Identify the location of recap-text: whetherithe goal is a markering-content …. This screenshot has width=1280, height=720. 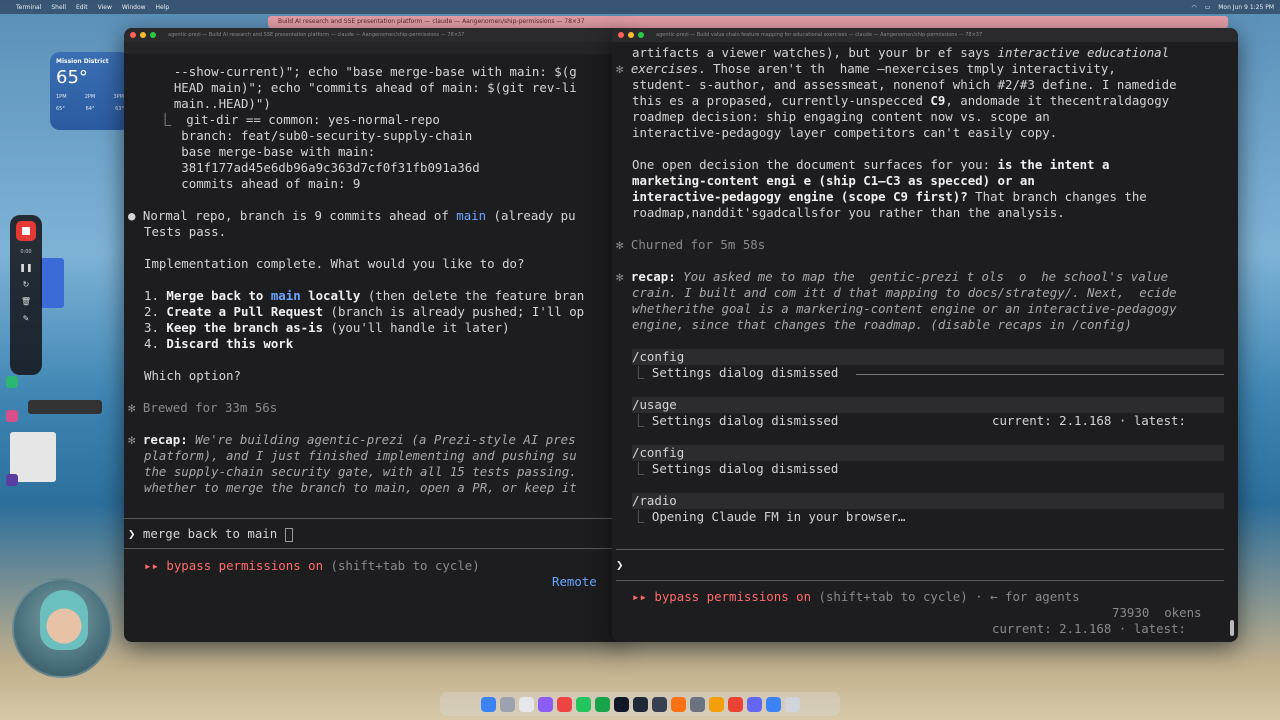
(904, 308).